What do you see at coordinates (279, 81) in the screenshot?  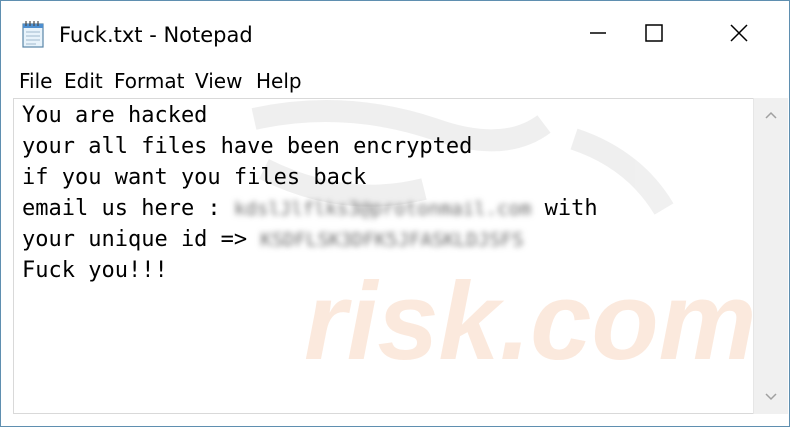 I see `menu-help: Help` at bounding box center [279, 81].